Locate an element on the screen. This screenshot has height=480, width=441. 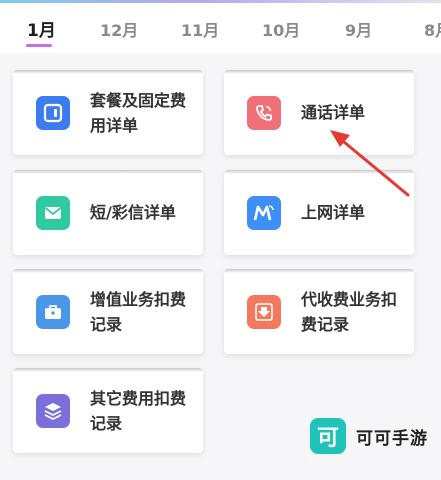
watermark-logo: 可 is located at coordinates (328, 436).